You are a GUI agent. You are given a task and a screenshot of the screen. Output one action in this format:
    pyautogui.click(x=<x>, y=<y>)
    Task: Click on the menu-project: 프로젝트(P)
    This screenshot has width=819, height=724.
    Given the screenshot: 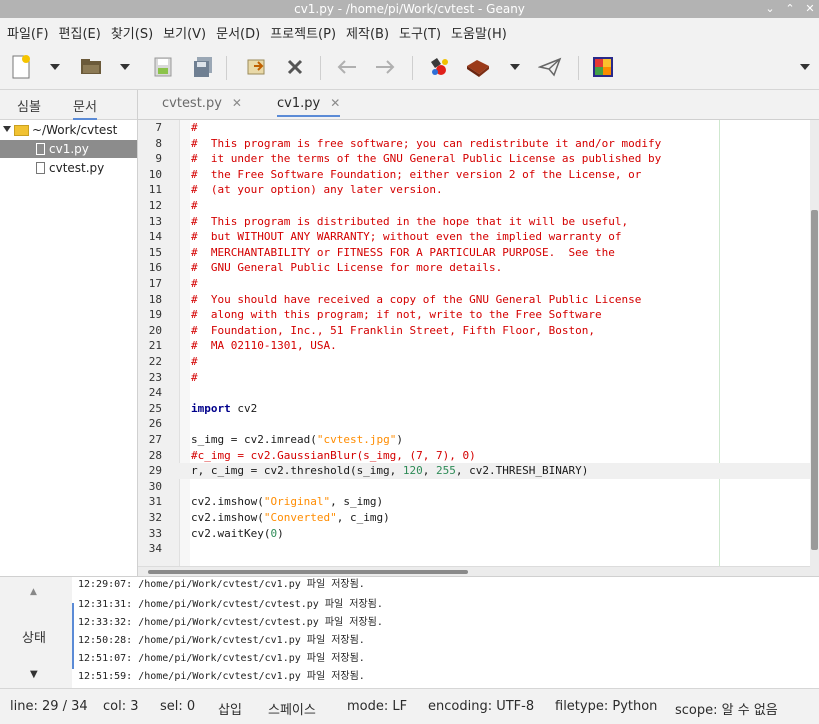 What is the action you would take?
    pyautogui.click(x=303, y=32)
    